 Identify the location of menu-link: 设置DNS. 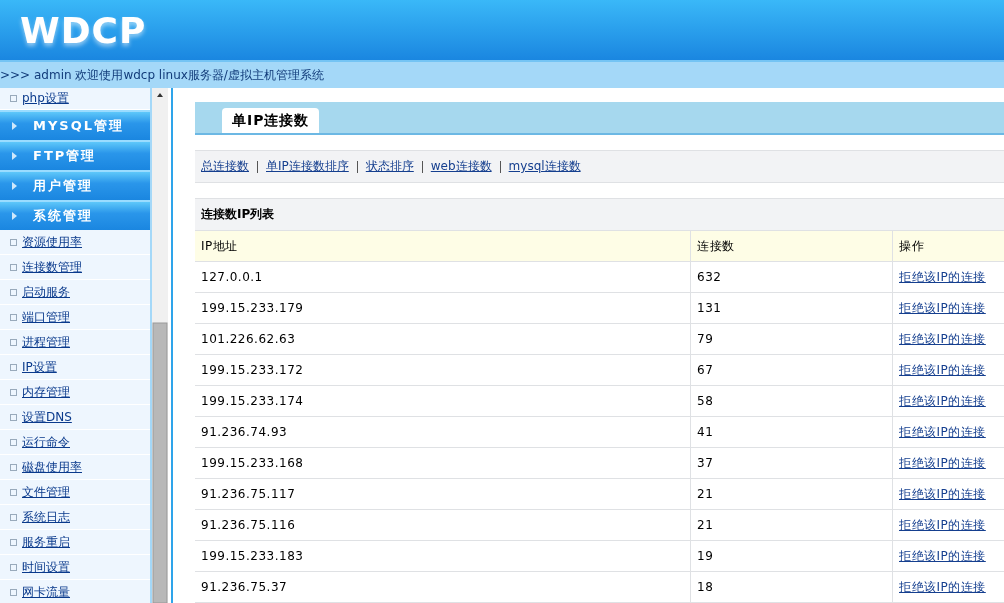
(47, 417).